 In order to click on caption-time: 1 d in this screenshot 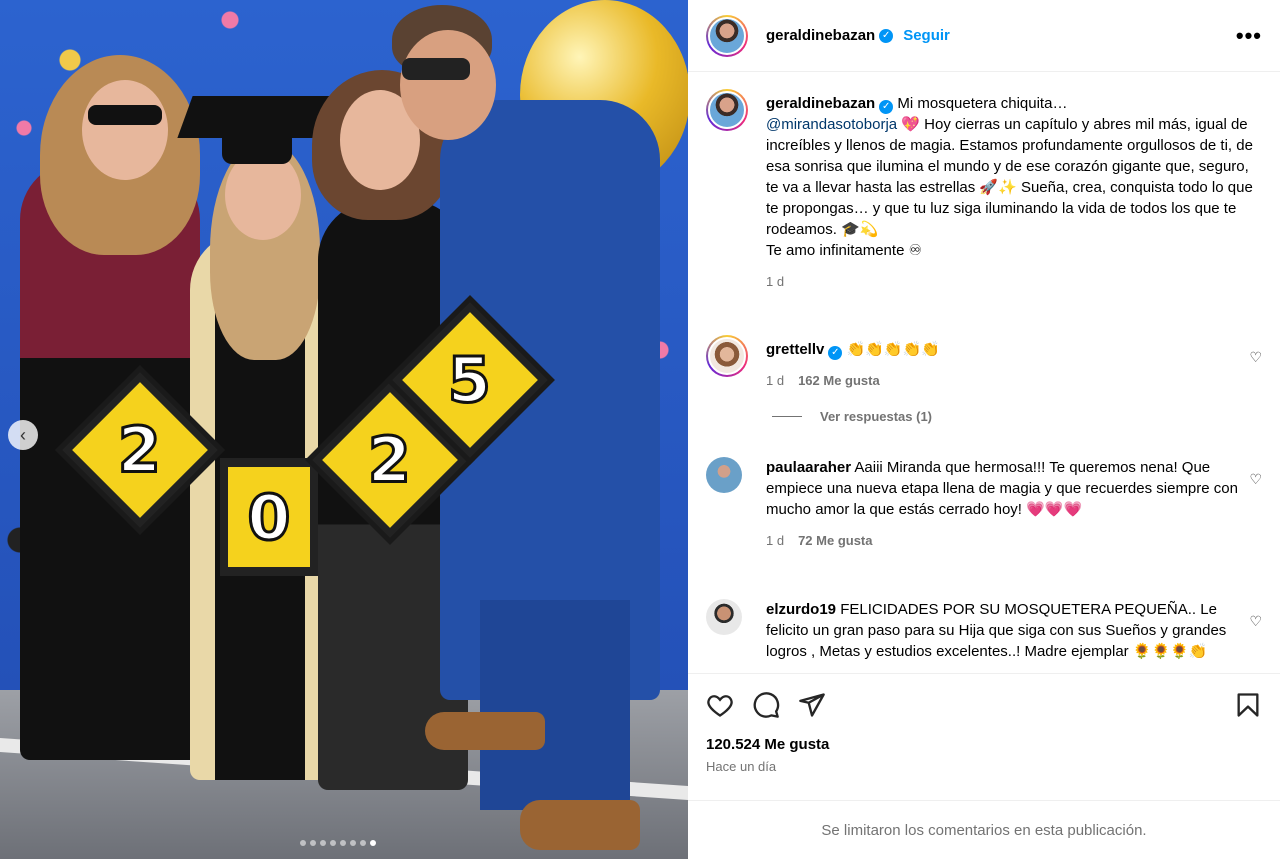, I will do `click(775, 281)`.